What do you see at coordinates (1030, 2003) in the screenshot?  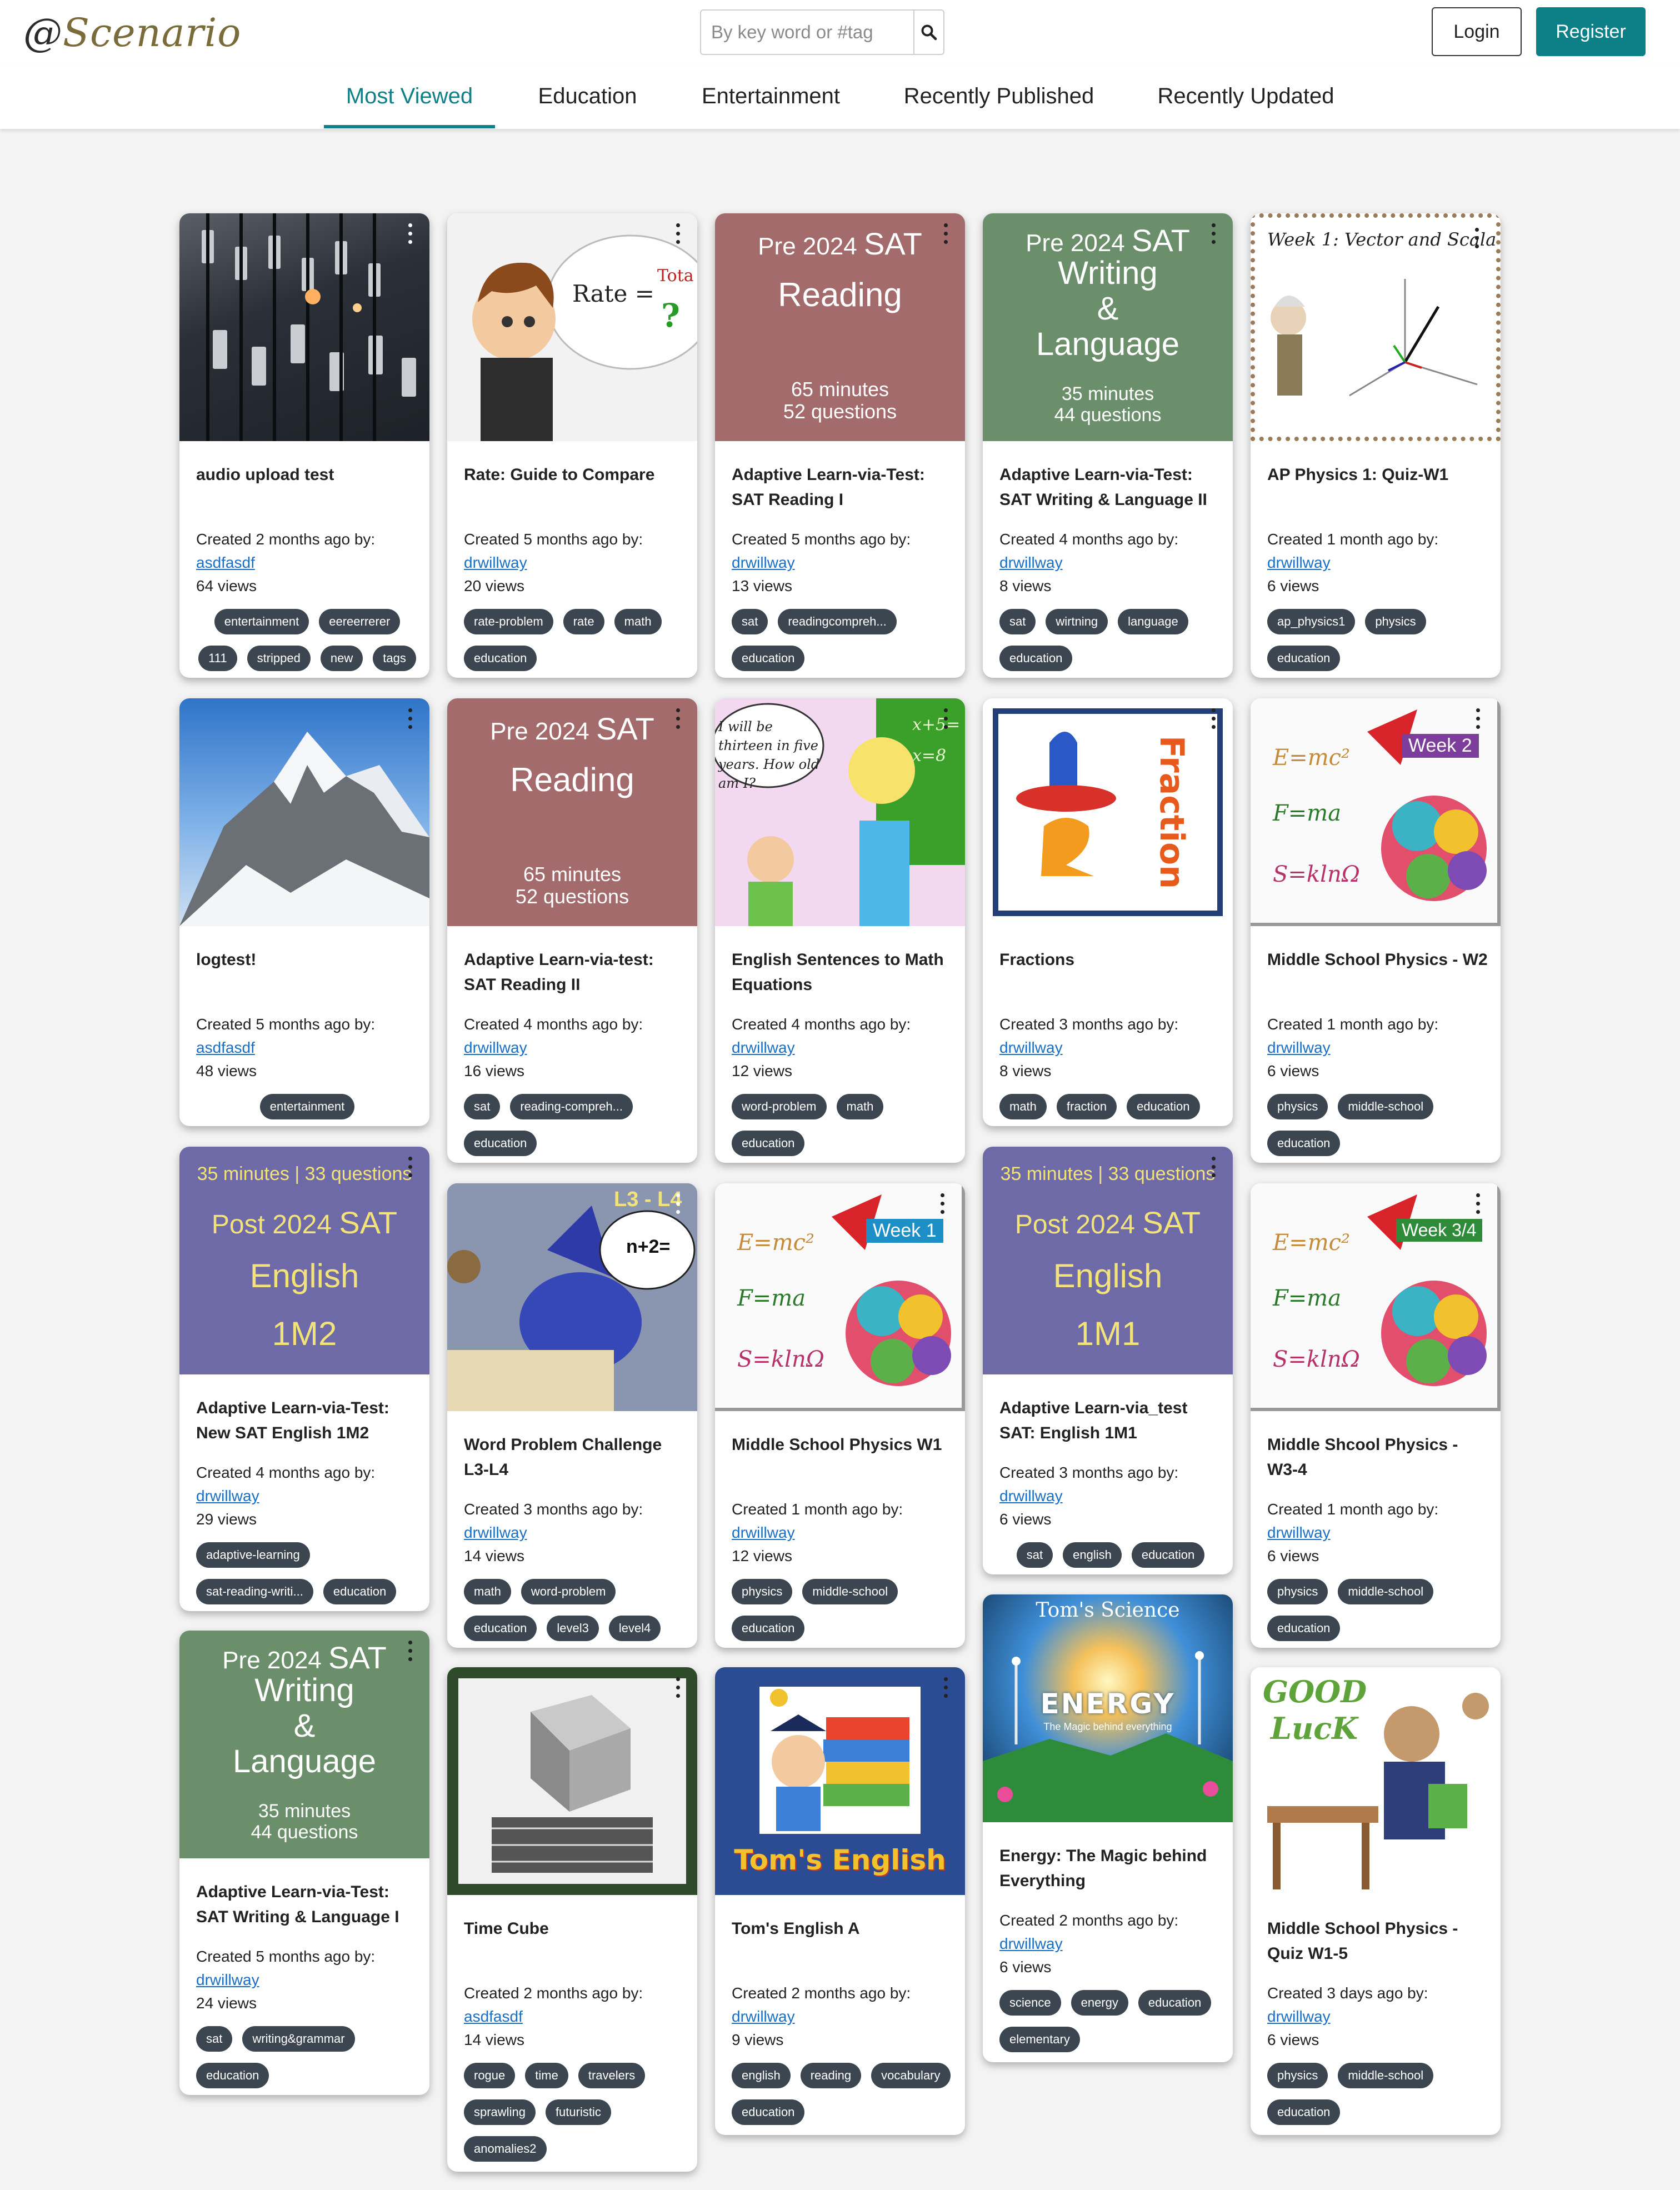 I see `tag: science` at bounding box center [1030, 2003].